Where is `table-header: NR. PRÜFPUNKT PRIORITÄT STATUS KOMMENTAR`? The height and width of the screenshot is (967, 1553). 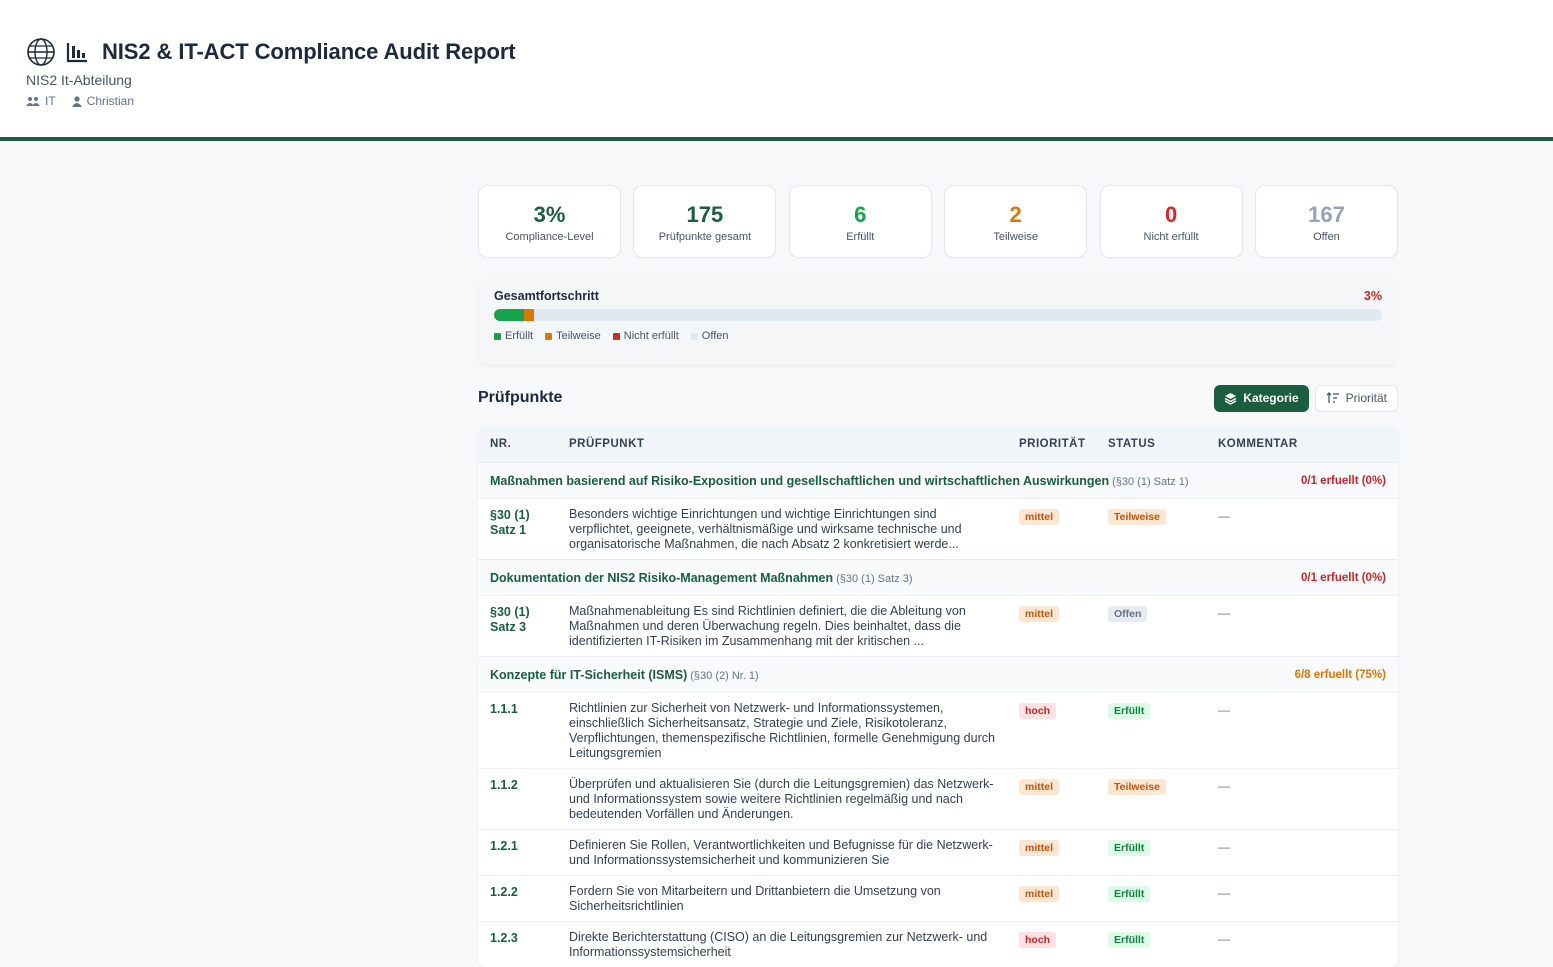 table-header: NR. PRÜFPUNKT PRIORITÄT STATUS KOMMENTAR is located at coordinates (938, 444).